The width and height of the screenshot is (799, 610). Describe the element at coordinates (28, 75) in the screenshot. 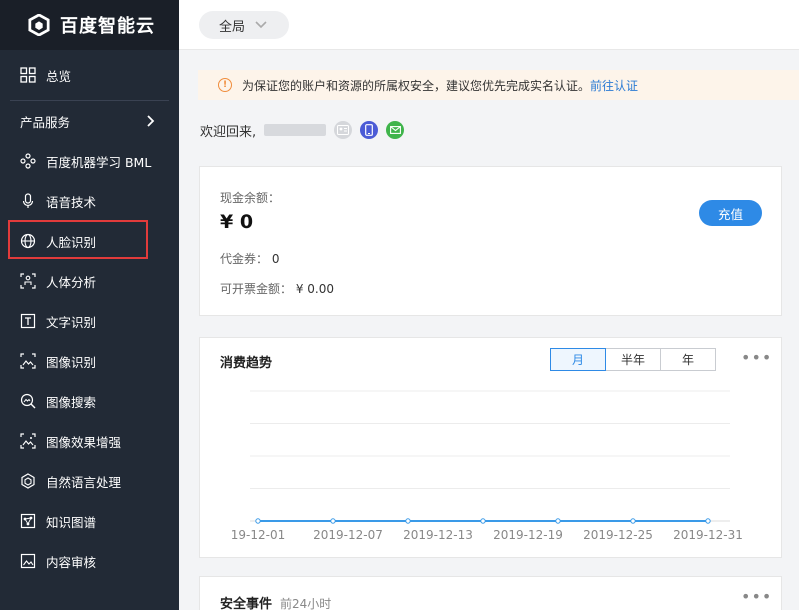

I see `grid-icon` at that location.